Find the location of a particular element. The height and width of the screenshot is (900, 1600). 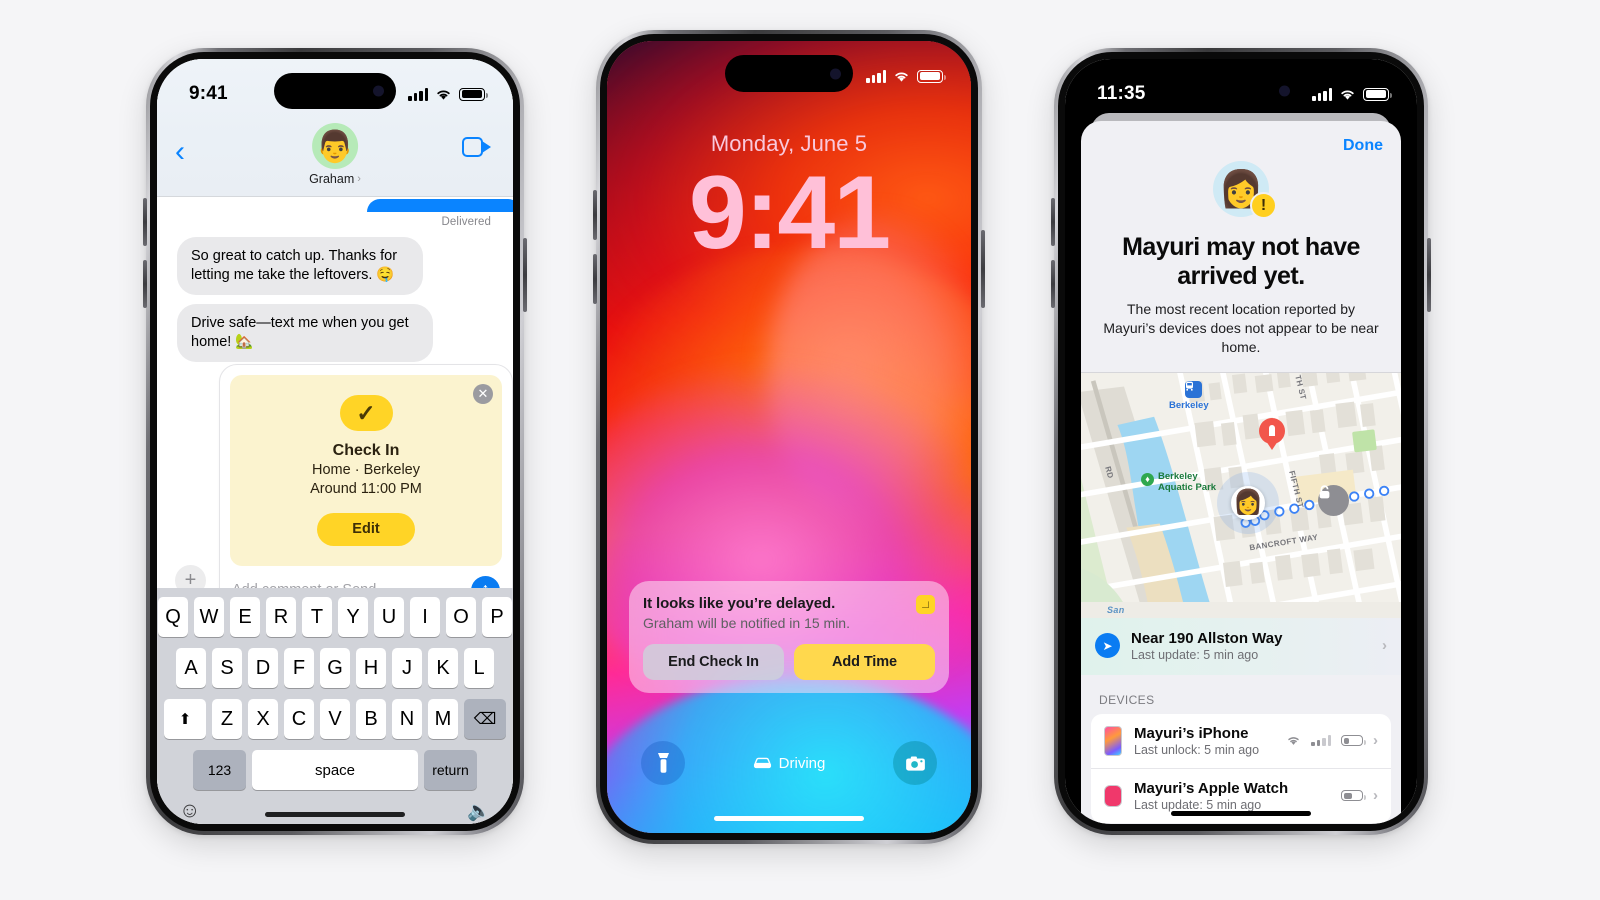

key-g: G is located at coordinates (335, 668).